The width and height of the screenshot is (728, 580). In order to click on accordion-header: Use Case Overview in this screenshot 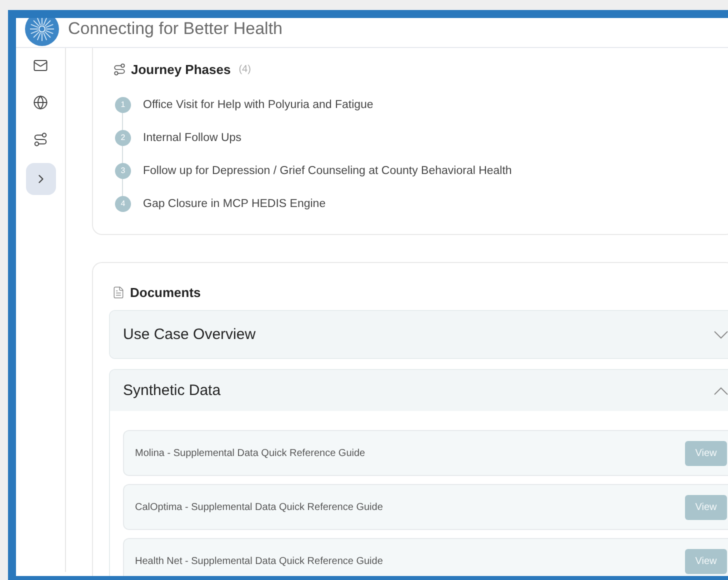, I will do `click(419, 334)`.